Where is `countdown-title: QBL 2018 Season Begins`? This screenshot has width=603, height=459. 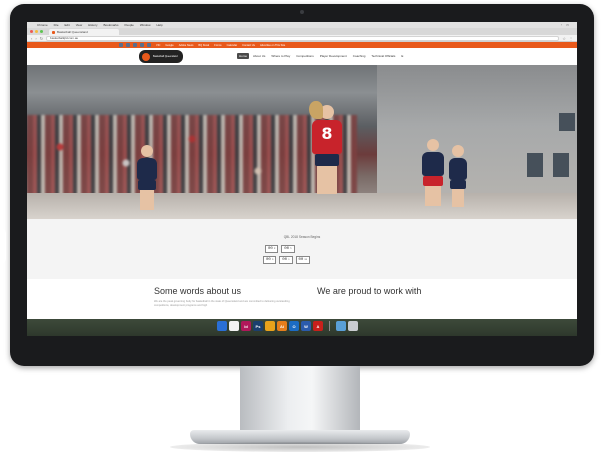 countdown-title: QBL 2018 Season Begins is located at coordinates (302, 237).